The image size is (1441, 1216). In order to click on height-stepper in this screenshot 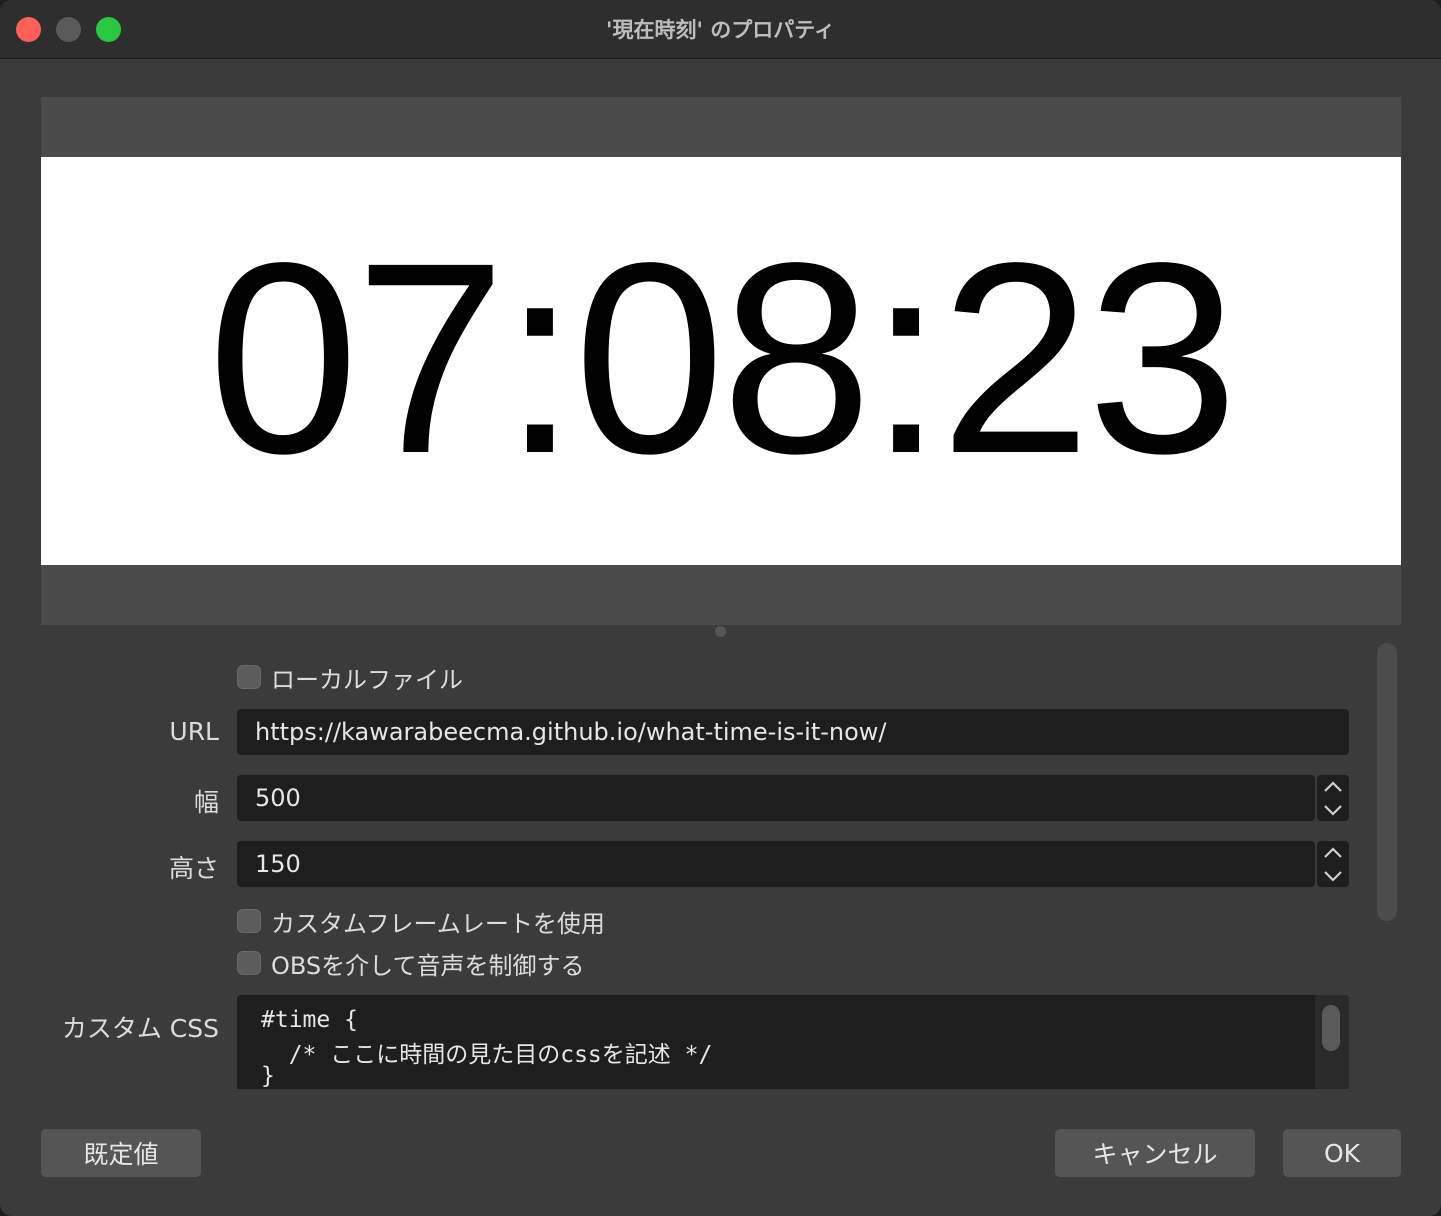, I will do `click(1333, 864)`.